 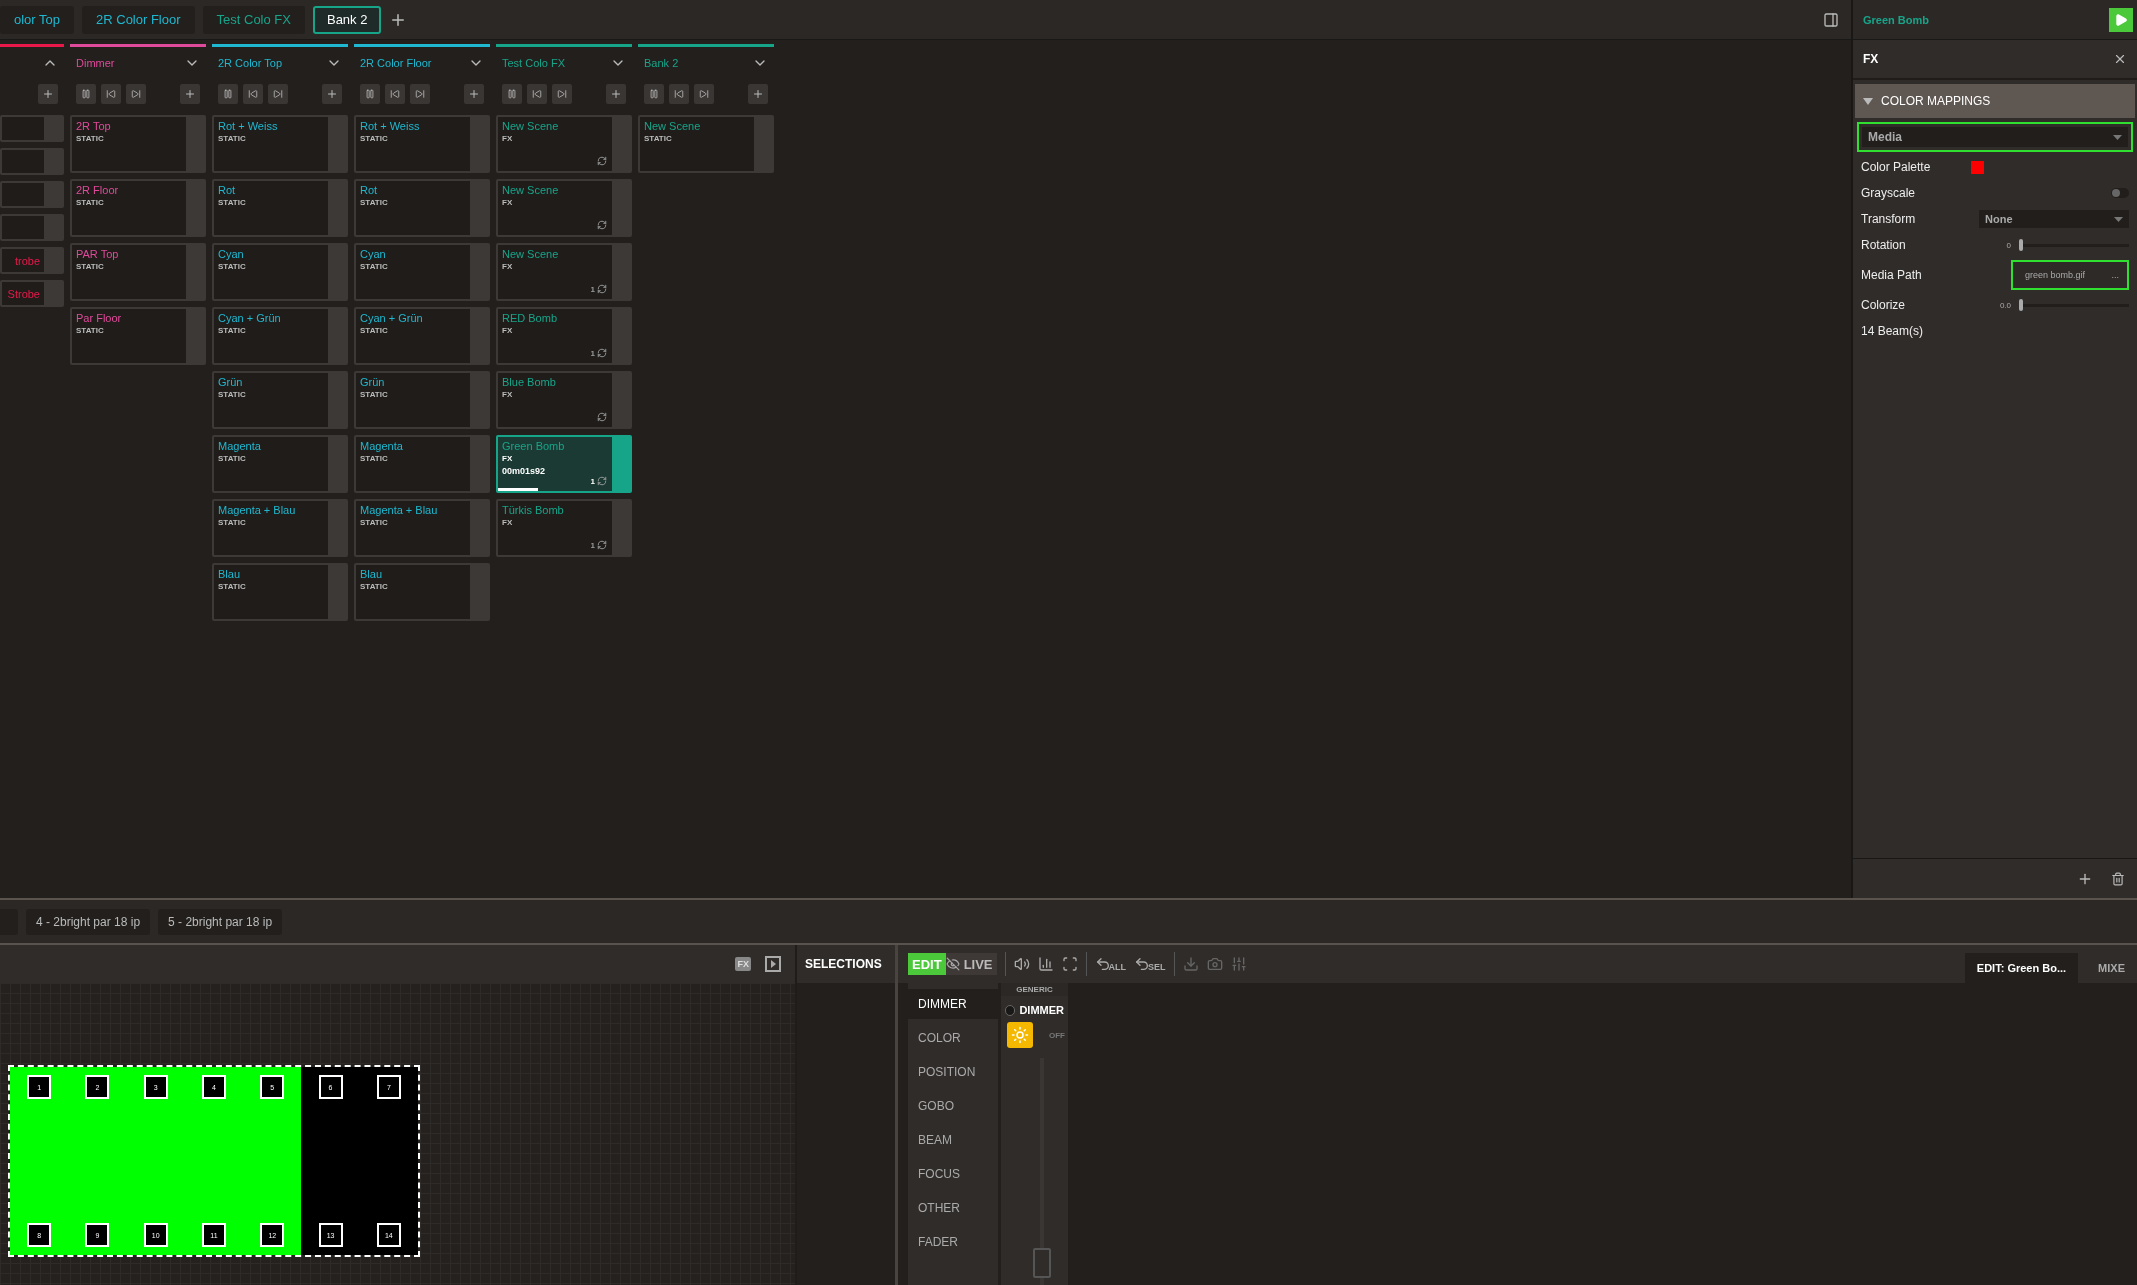 What do you see at coordinates (1214, 964) in the screenshot?
I see `camera-icon` at bounding box center [1214, 964].